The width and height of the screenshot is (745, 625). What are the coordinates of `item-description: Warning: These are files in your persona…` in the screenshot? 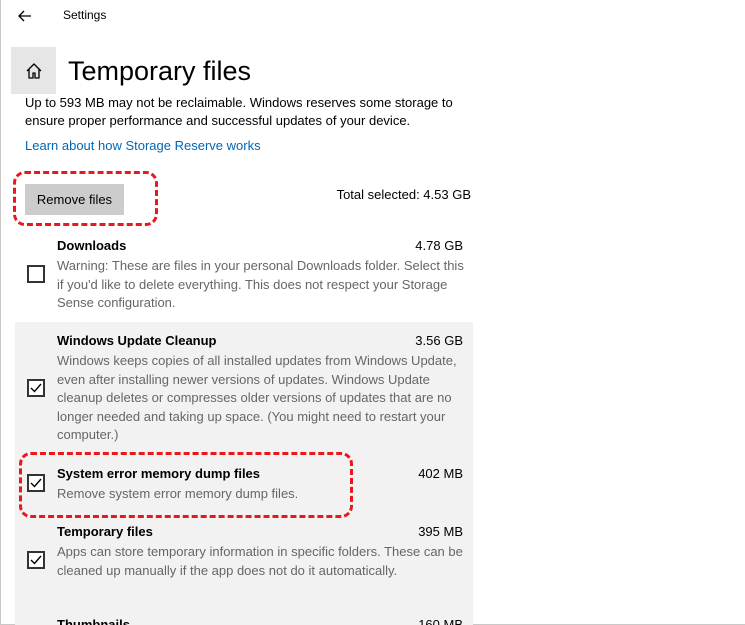 It's located at (260, 284).